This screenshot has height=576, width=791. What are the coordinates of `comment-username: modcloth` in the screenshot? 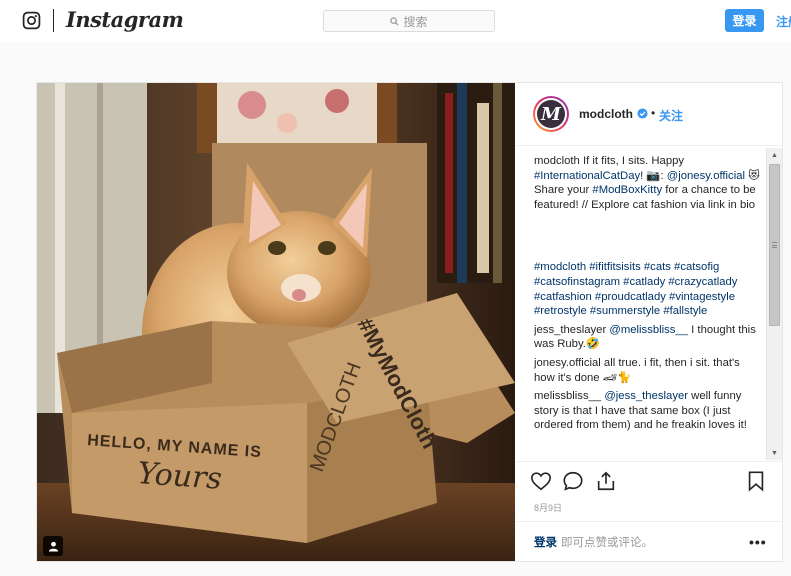 It's located at (557, 161).